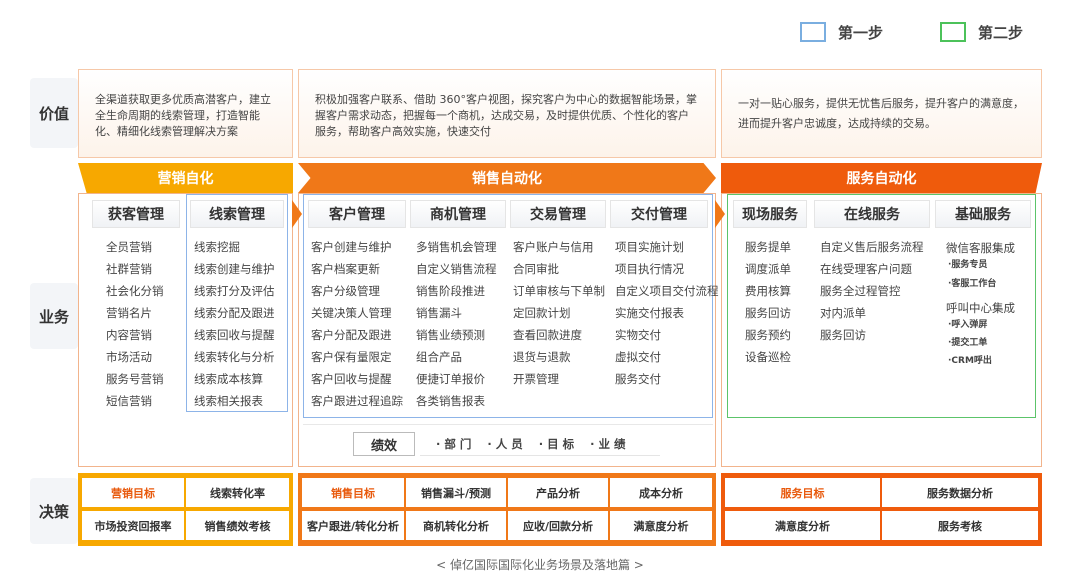 Image resolution: width=1080 pixels, height=581 pixels. What do you see at coordinates (661, 492) in the screenshot?
I see `decision-cell: 成本分析` at bounding box center [661, 492].